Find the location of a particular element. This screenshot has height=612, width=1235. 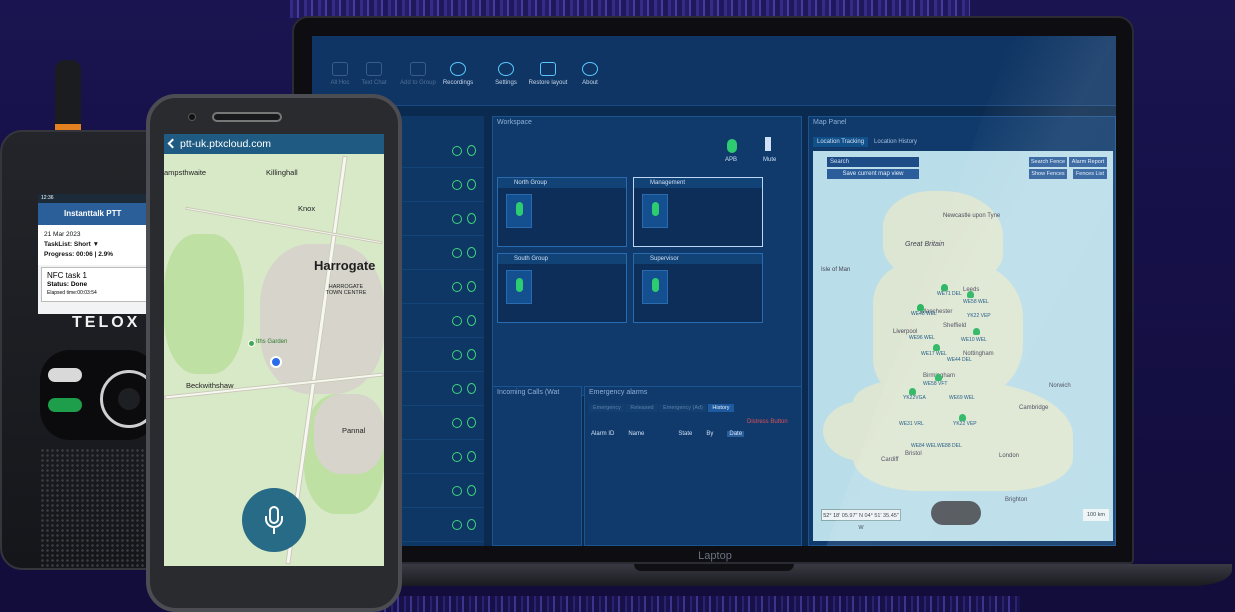

toolbar-settings-button: Settings is located at coordinates (506, 80).